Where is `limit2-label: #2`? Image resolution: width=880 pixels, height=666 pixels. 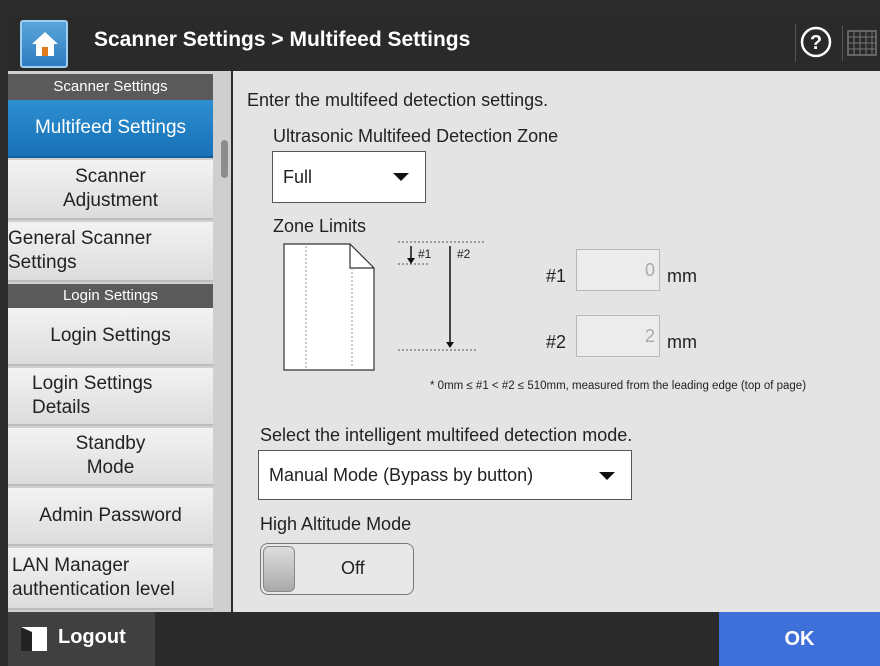 limit2-label: #2 is located at coordinates (556, 342).